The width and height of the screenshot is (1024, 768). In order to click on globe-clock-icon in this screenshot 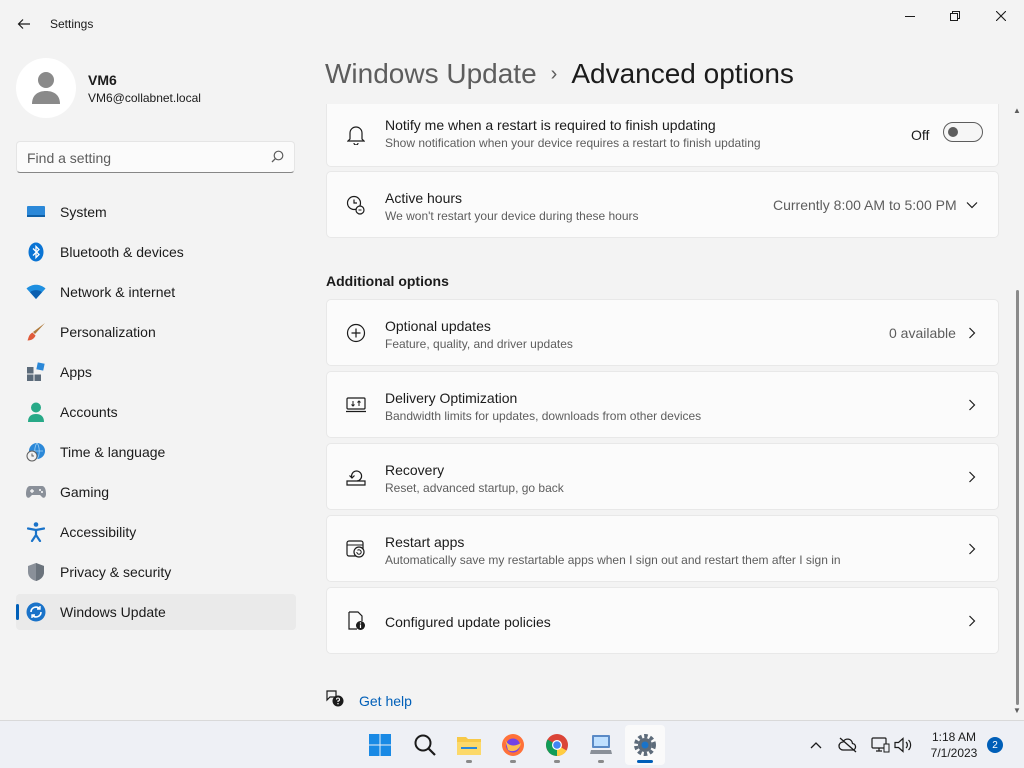, I will do `click(36, 452)`.